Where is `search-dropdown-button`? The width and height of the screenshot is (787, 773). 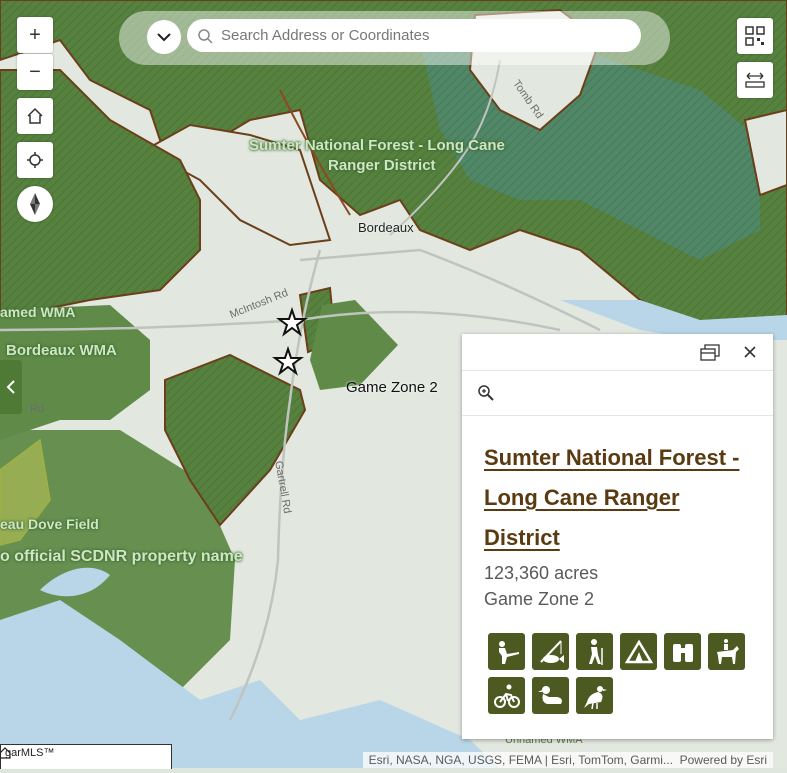
search-dropdown-button is located at coordinates (164, 37).